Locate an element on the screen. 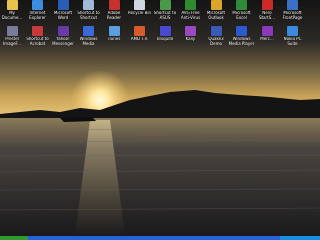 This screenshot has width=320, height=240. desktop-icon-label: AMD T.V. is located at coordinates (139, 39).